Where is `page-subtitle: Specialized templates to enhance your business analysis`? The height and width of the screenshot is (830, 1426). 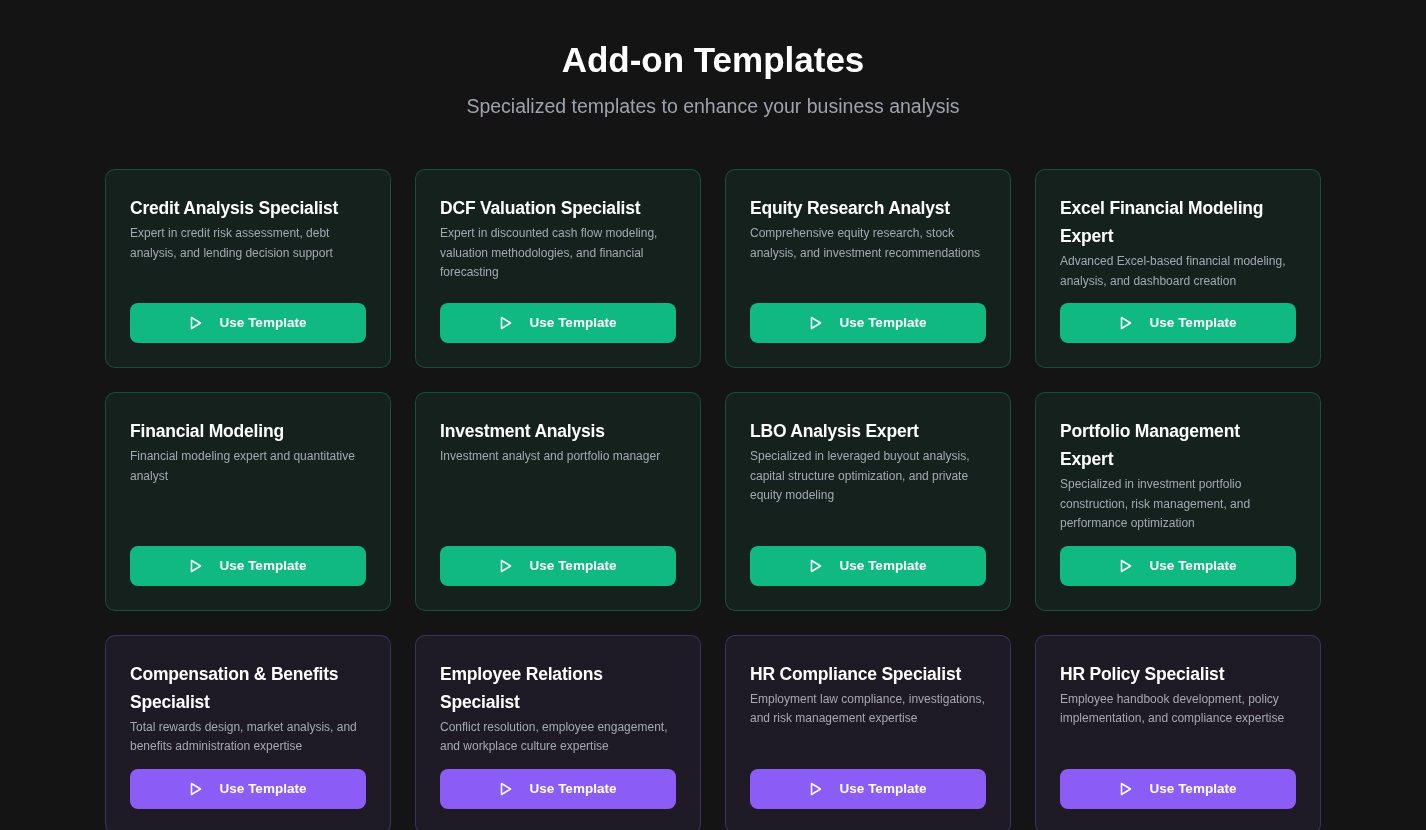 page-subtitle: Specialized templates to enhance your business analysis is located at coordinates (713, 106).